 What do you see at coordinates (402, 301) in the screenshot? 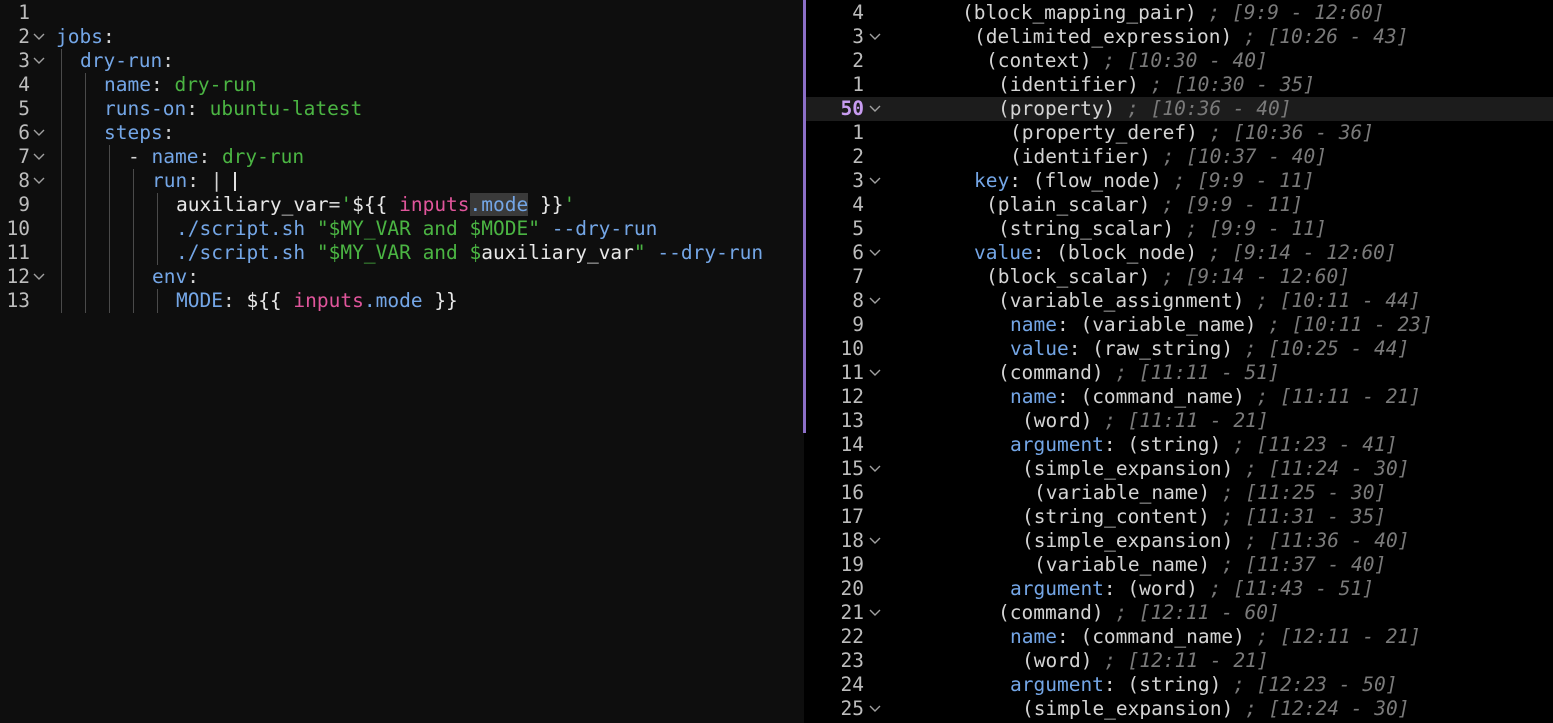
I see `code-line: 13 MODE: ${{ inputs.mode }}` at bounding box center [402, 301].